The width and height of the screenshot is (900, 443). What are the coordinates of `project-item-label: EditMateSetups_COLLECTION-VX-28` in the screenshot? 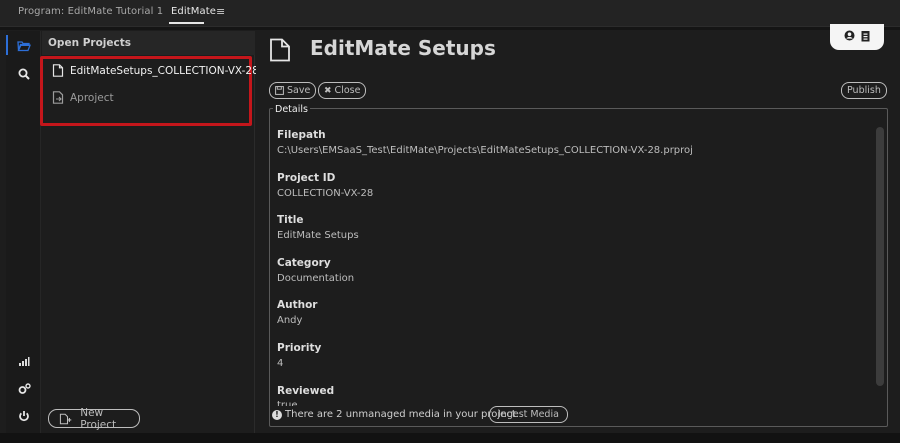 It's located at (164, 70).